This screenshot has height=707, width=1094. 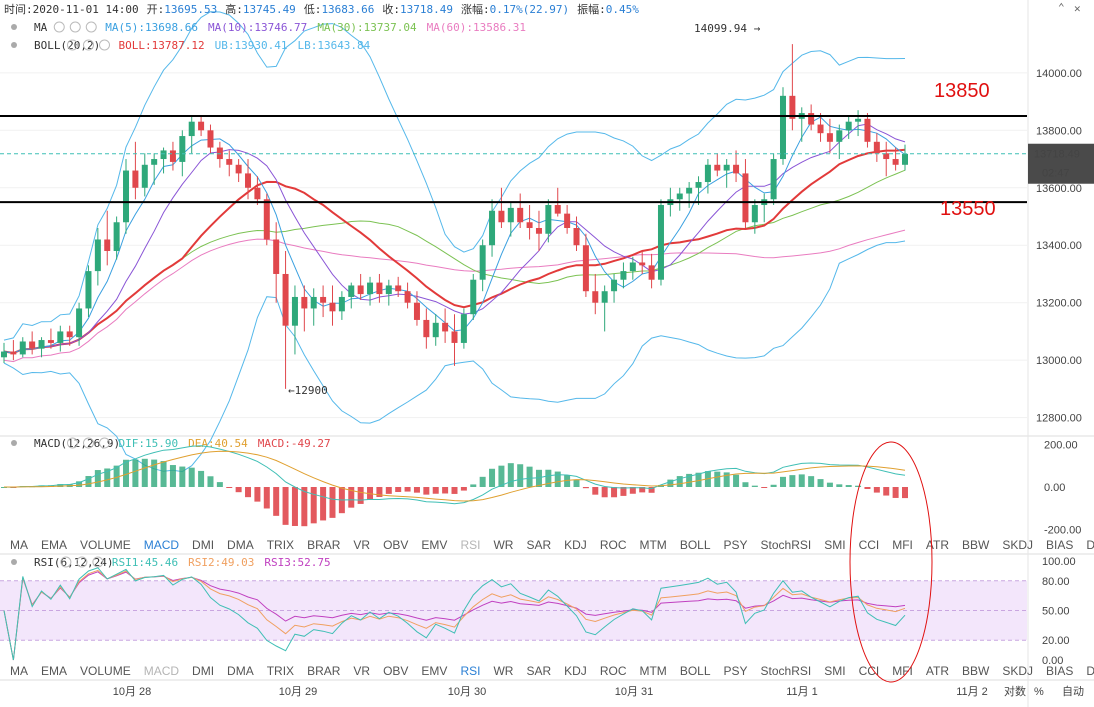 What do you see at coordinates (221, 562) in the screenshot?
I see `rsi_legend-rsi2: RSI2:49.03` at bounding box center [221, 562].